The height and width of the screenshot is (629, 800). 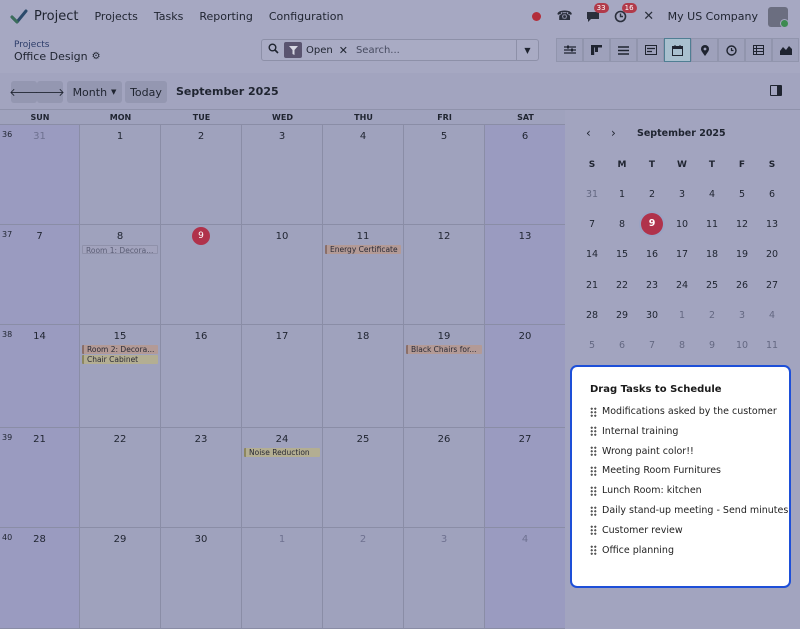 What do you see at coordinates (689, 510) in the screenshot?
I see `draggable-task-item: Daily stand-up meeting - Send minutes` at bounding box center [689, 510].